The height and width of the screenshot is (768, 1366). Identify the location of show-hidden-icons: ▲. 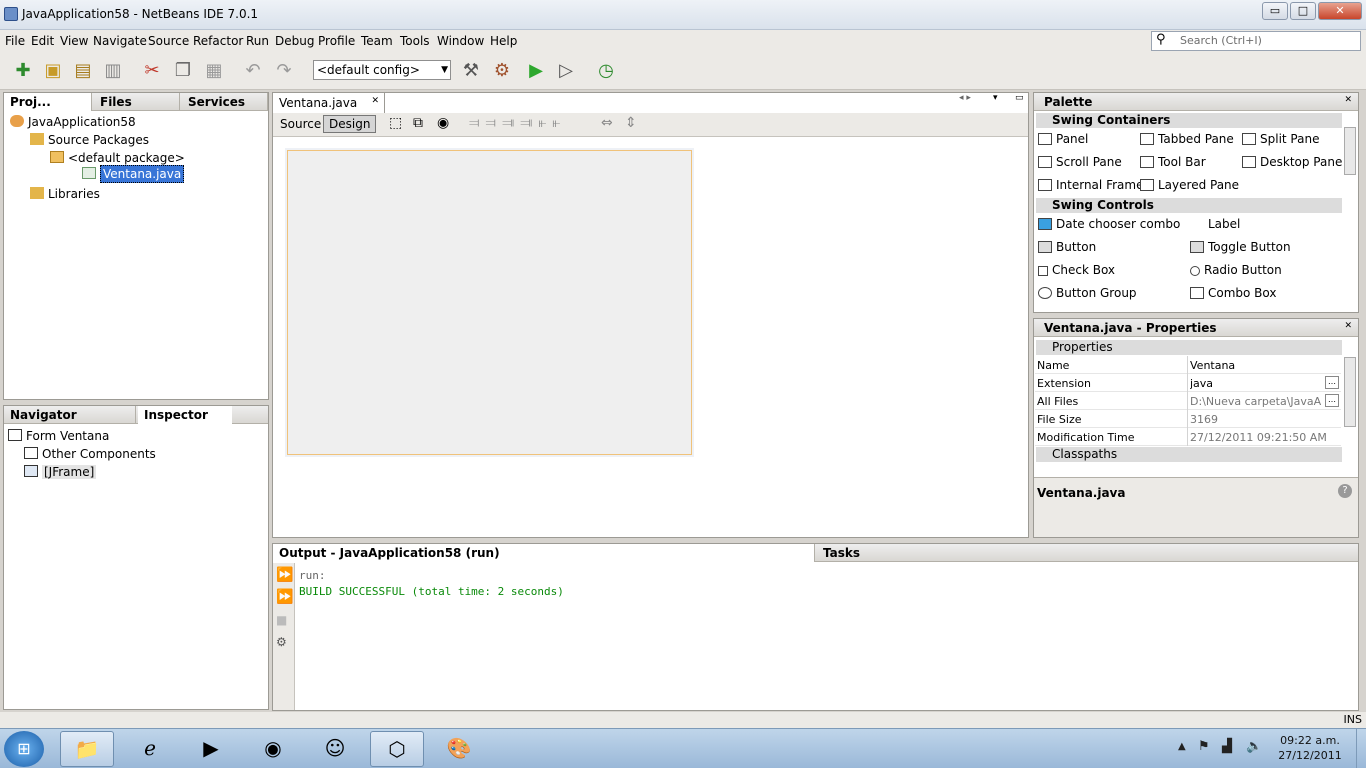
(1182, 746).